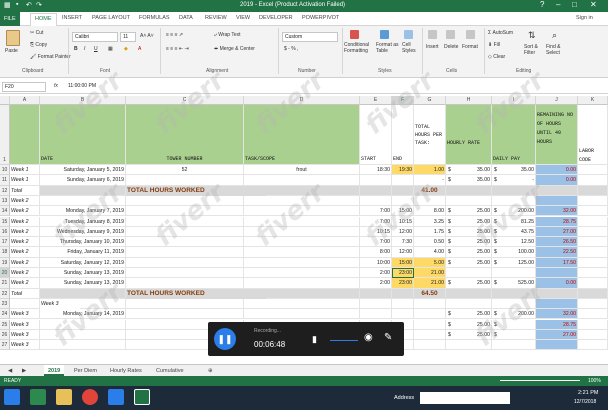 This screenshot has height=410, width=608. What do you see at coordinates (110, 49) in the screenshot?
I see `borders-icon: ▦` at bounding box center [110, 49].